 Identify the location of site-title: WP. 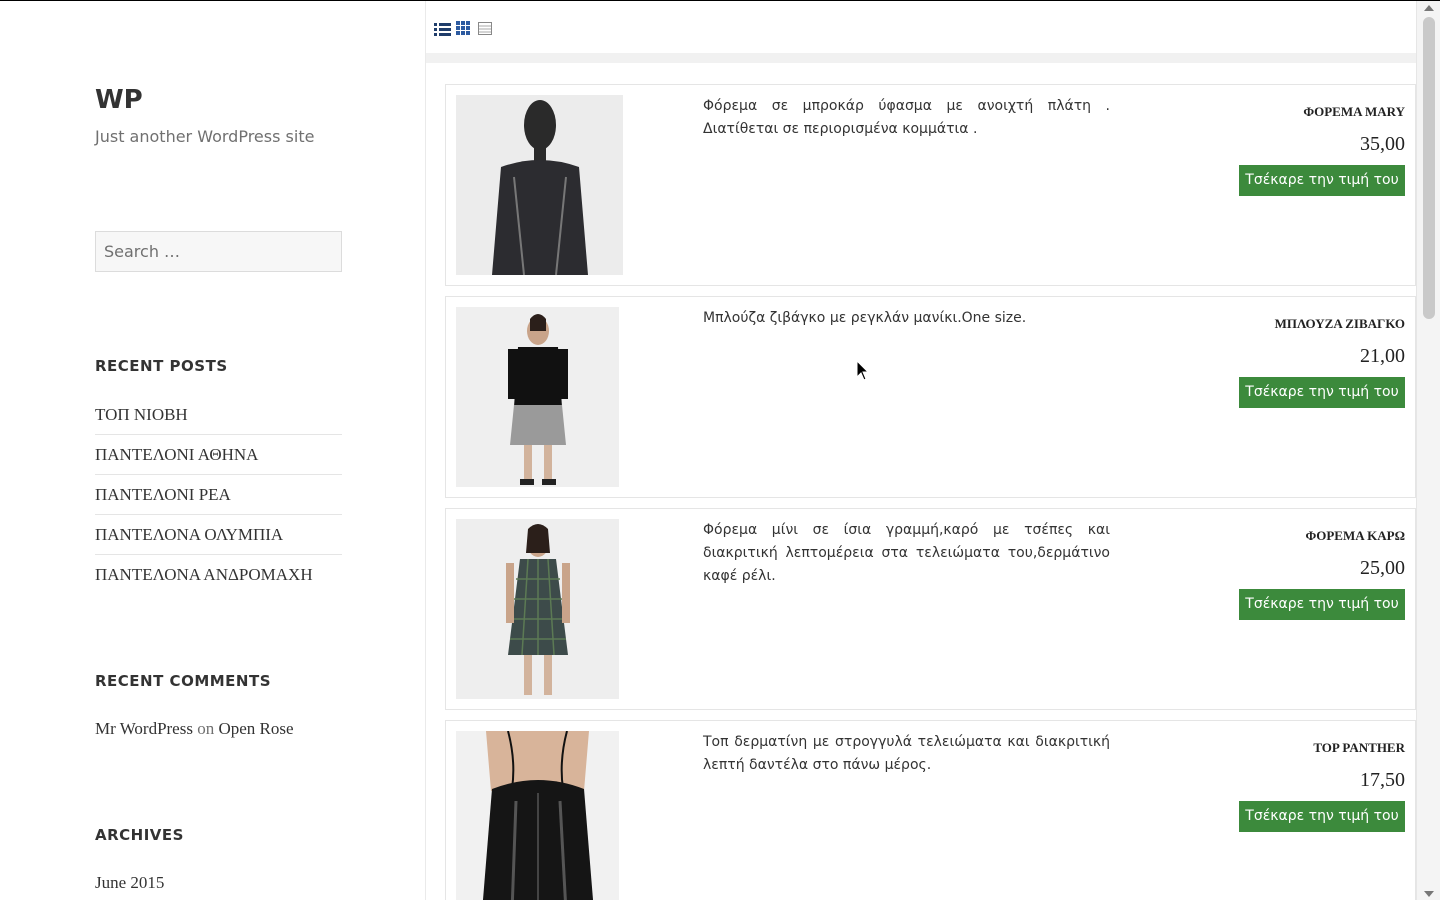
(119, 100).